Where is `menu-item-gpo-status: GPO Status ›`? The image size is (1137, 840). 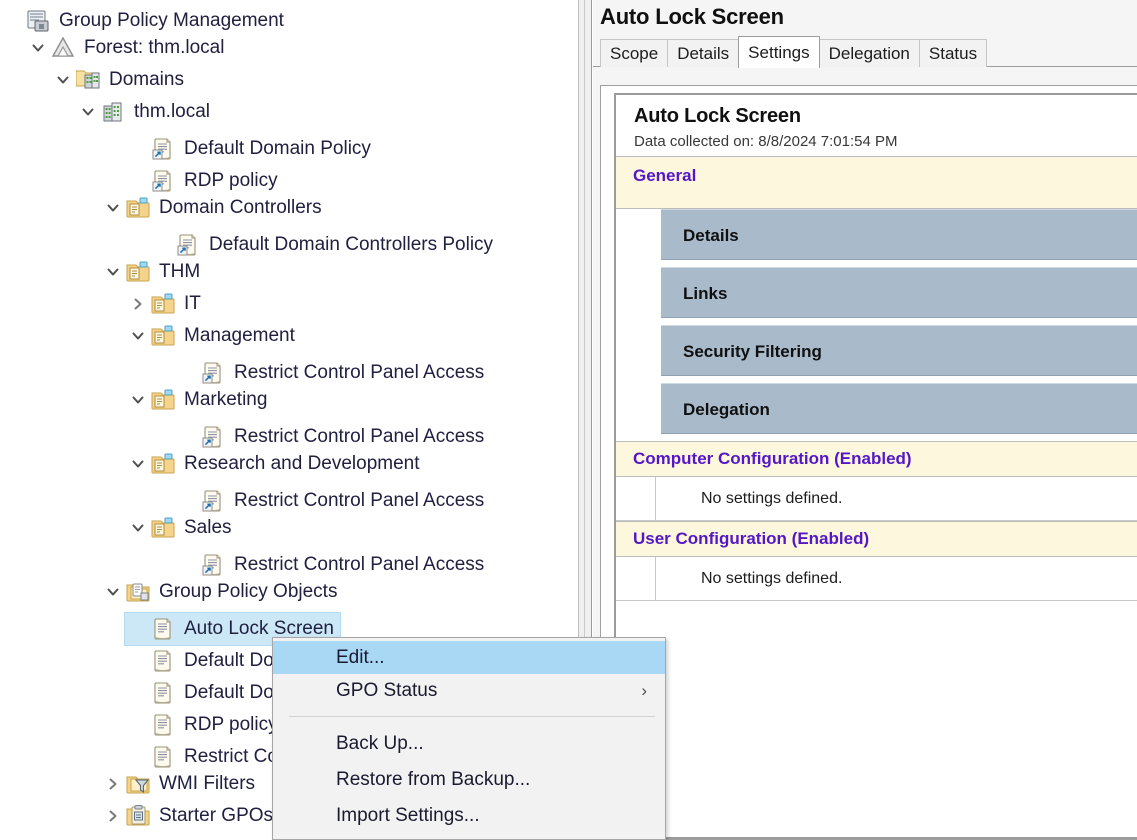 menu-item-gpo-status: GPO Status › is located at coordinates (469, 690).